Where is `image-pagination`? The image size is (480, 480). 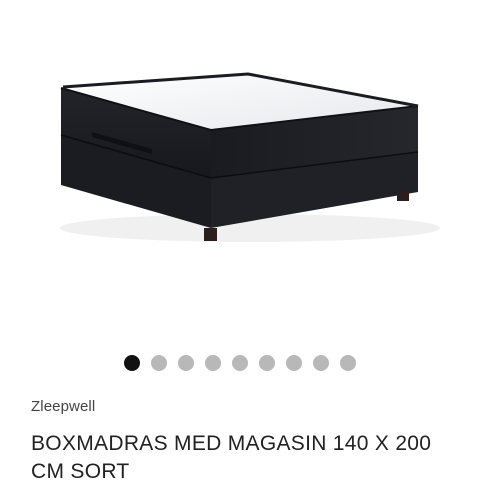
image-pagination is located at coordinates (240, 363).